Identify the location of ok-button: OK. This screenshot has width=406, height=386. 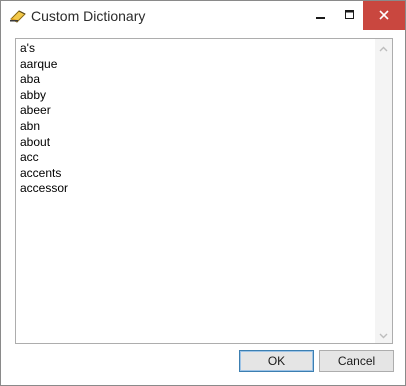
(276, 361).